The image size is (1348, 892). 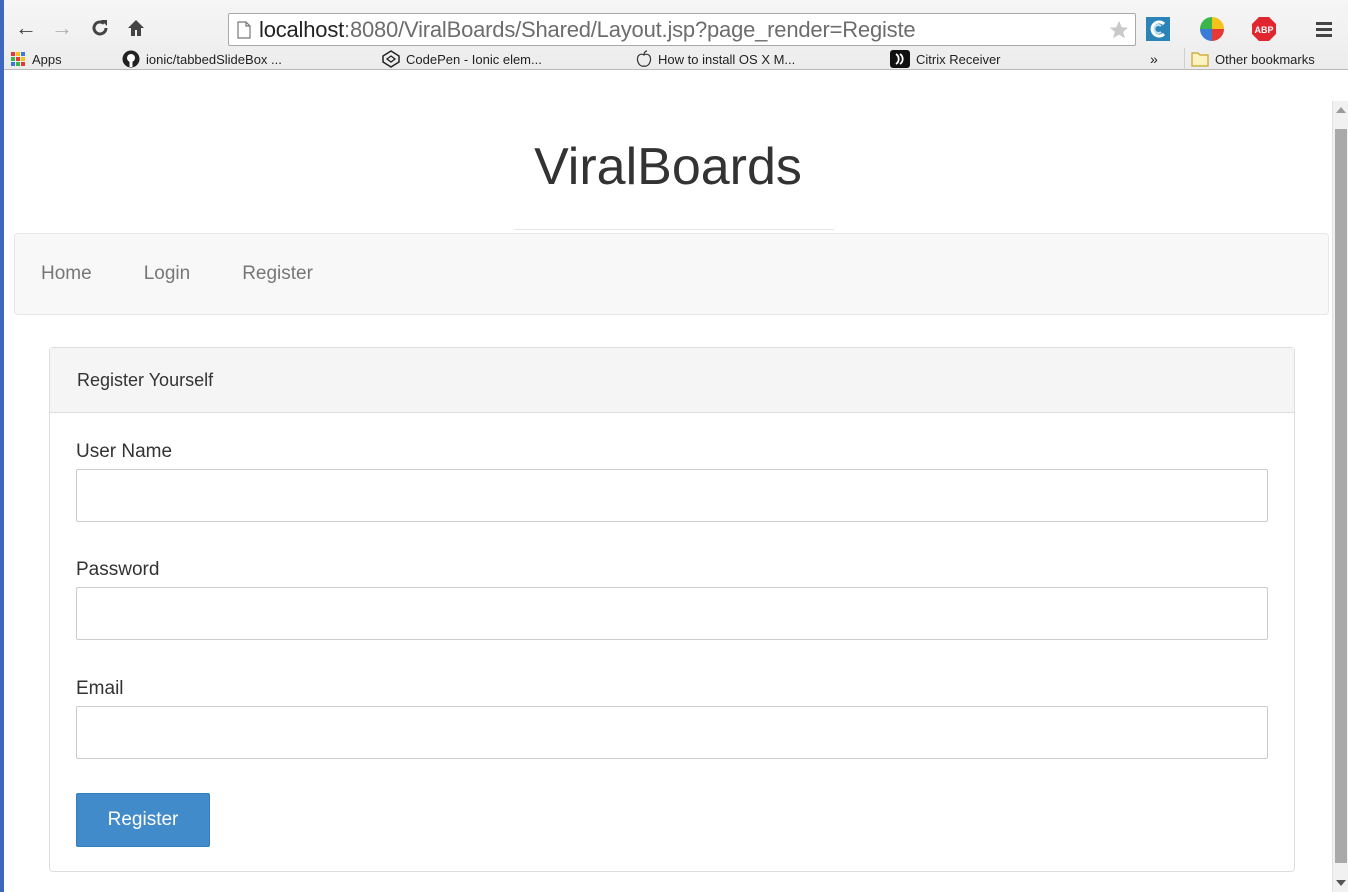 What do you see at coordinates (131, 59) in the screenshot?
I see `github-icon` at bounding box center [131, 59].